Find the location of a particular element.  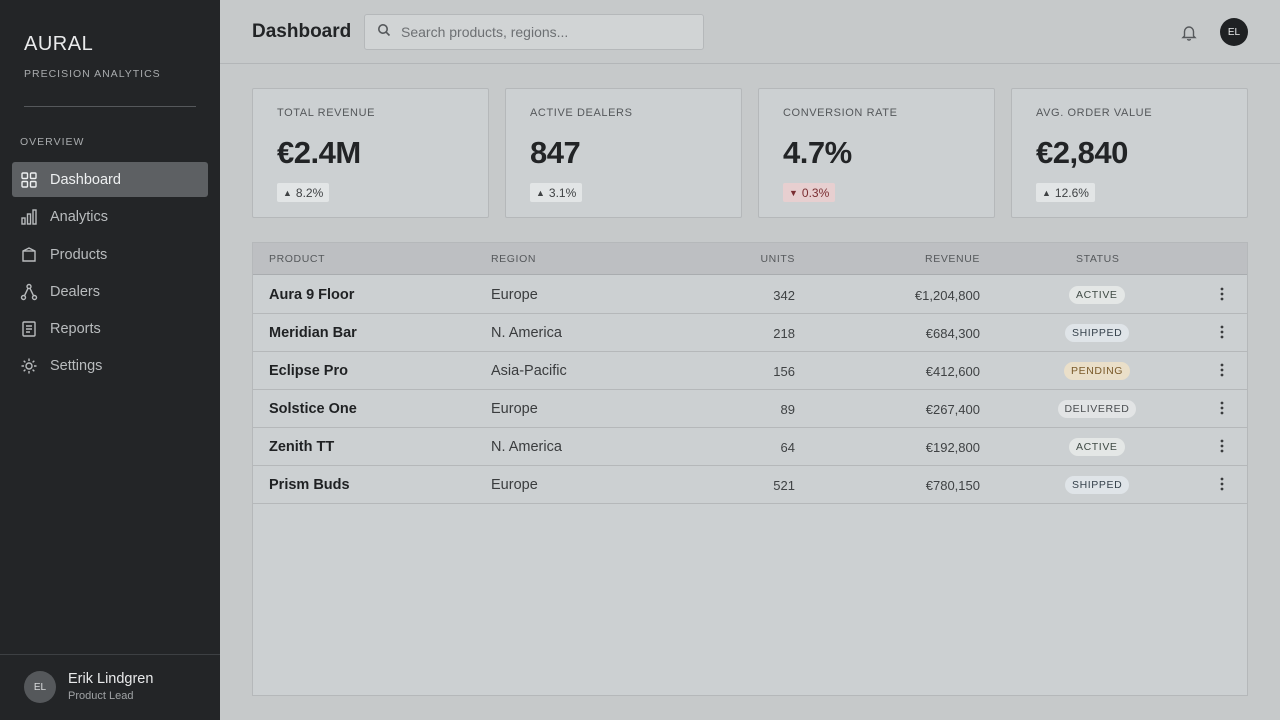

kpi-label: ACTIVE DEALERS is located at coordinates (581, 113).